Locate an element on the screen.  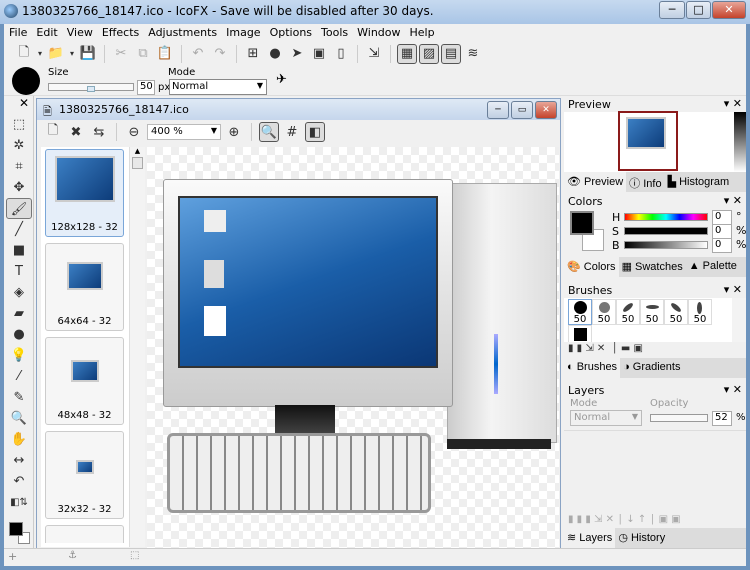
open-folder-icon: 📁 is located at coordinates (56, 54).